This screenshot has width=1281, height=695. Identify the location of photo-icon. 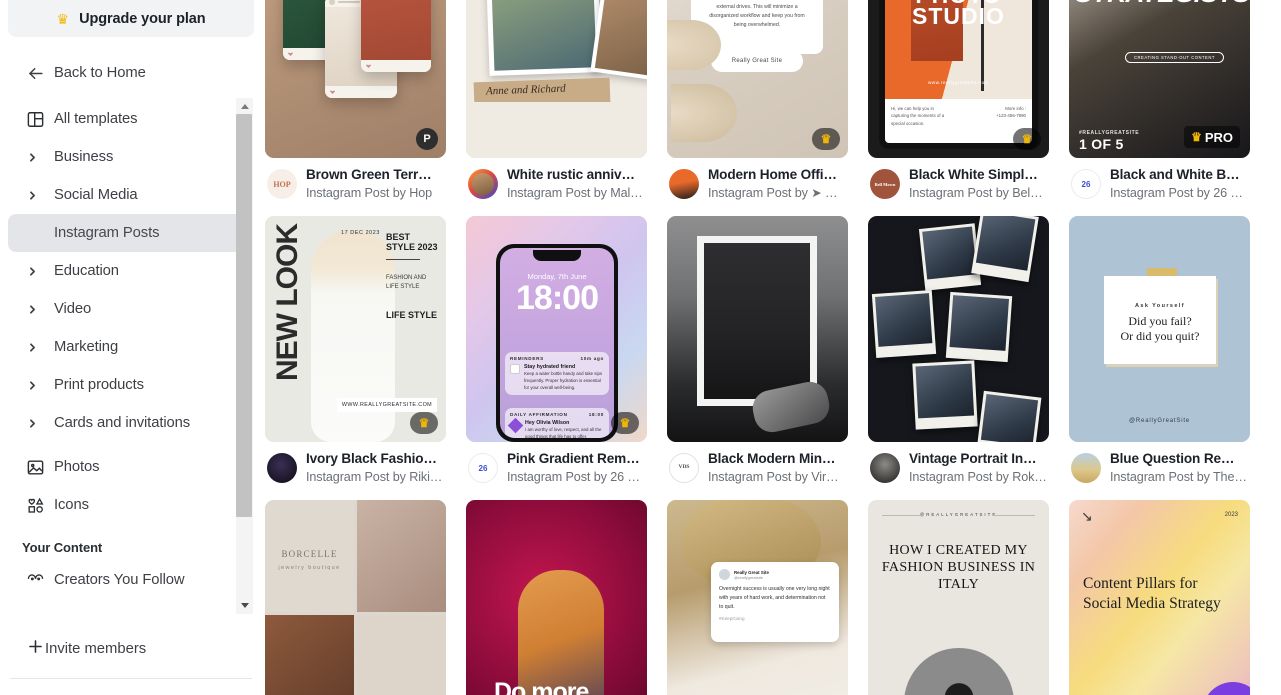
(40, 467).